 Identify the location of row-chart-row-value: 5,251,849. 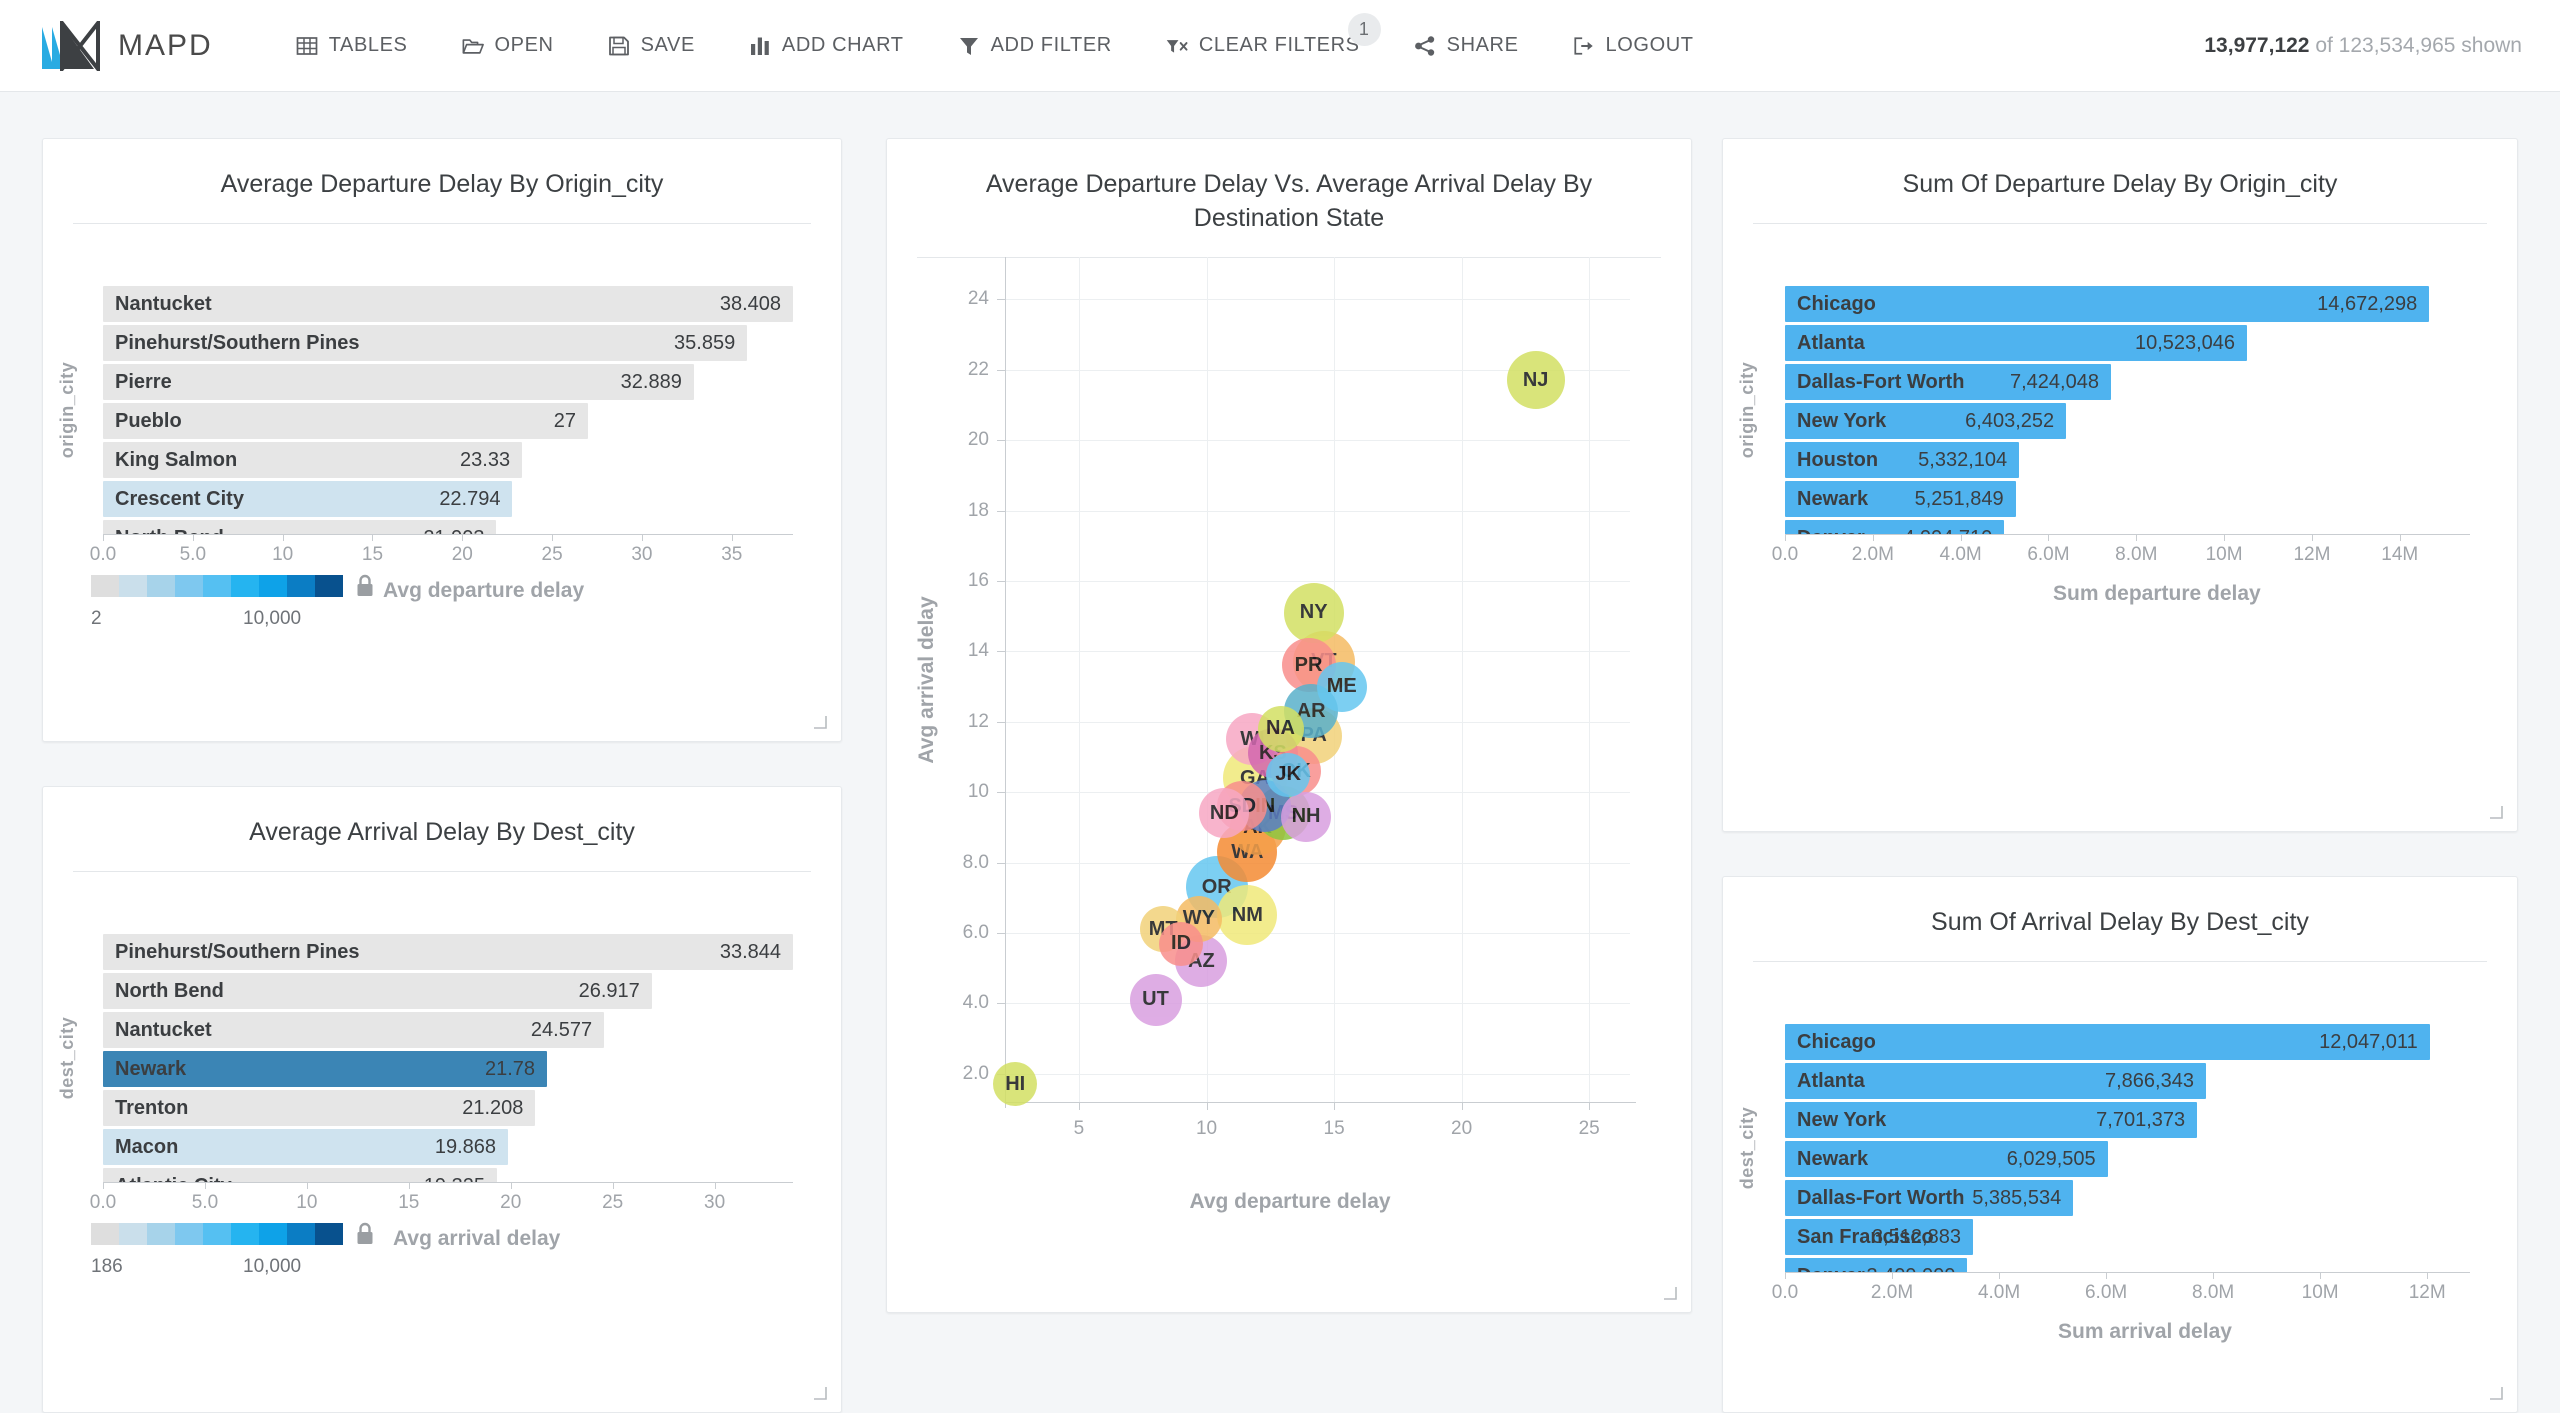
(1959, 499).